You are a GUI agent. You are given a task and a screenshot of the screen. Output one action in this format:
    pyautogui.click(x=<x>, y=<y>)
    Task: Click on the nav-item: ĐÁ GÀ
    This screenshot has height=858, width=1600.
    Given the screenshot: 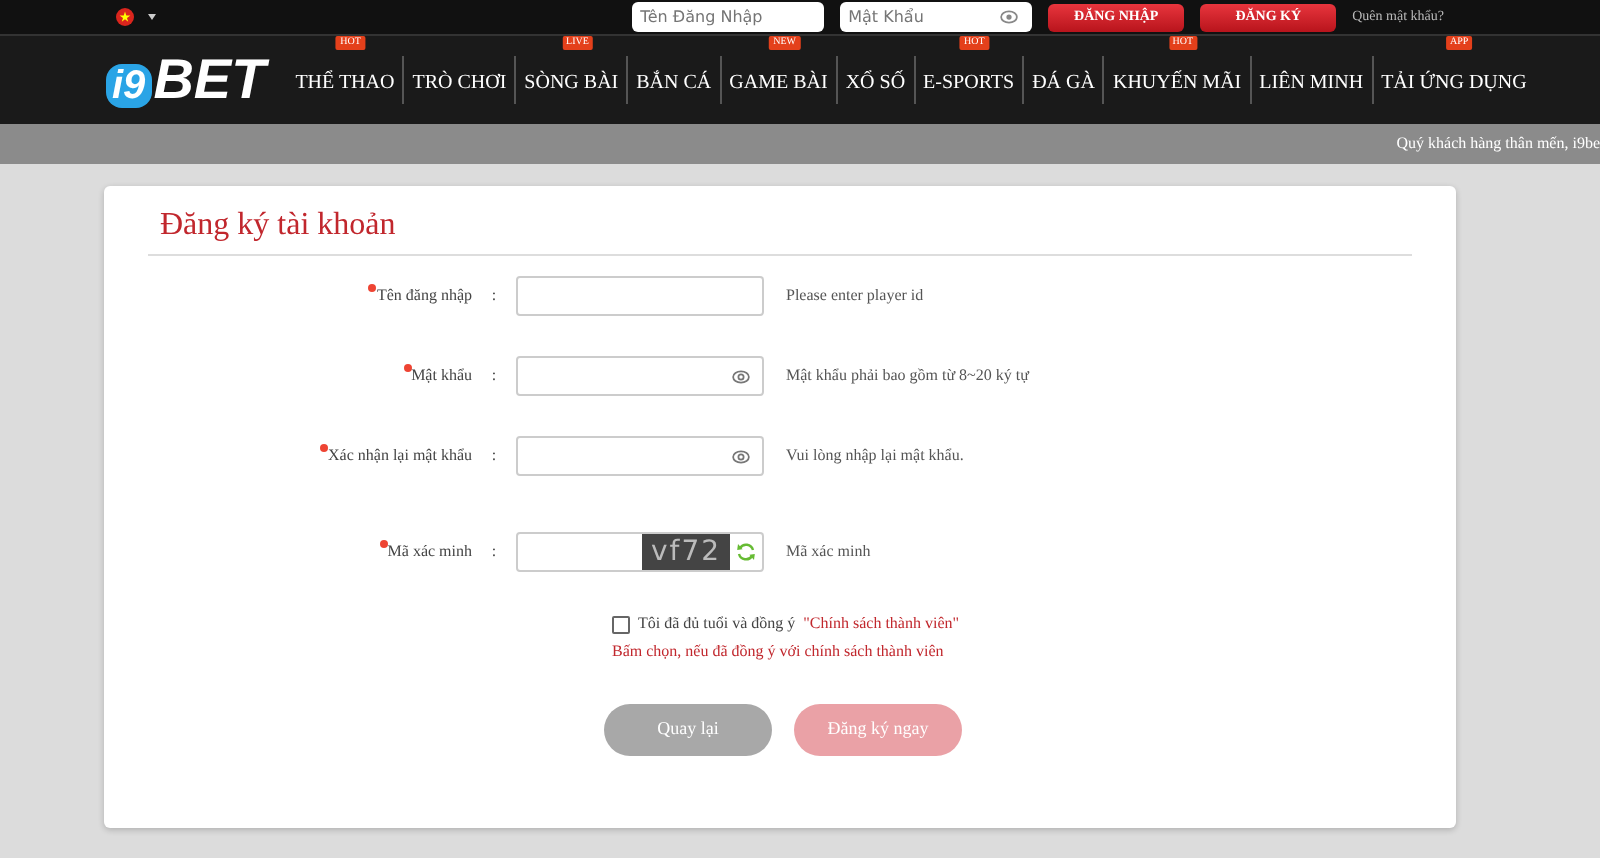 What is the action you would take?
    pyautogui.click(x=1063, y=83)
    